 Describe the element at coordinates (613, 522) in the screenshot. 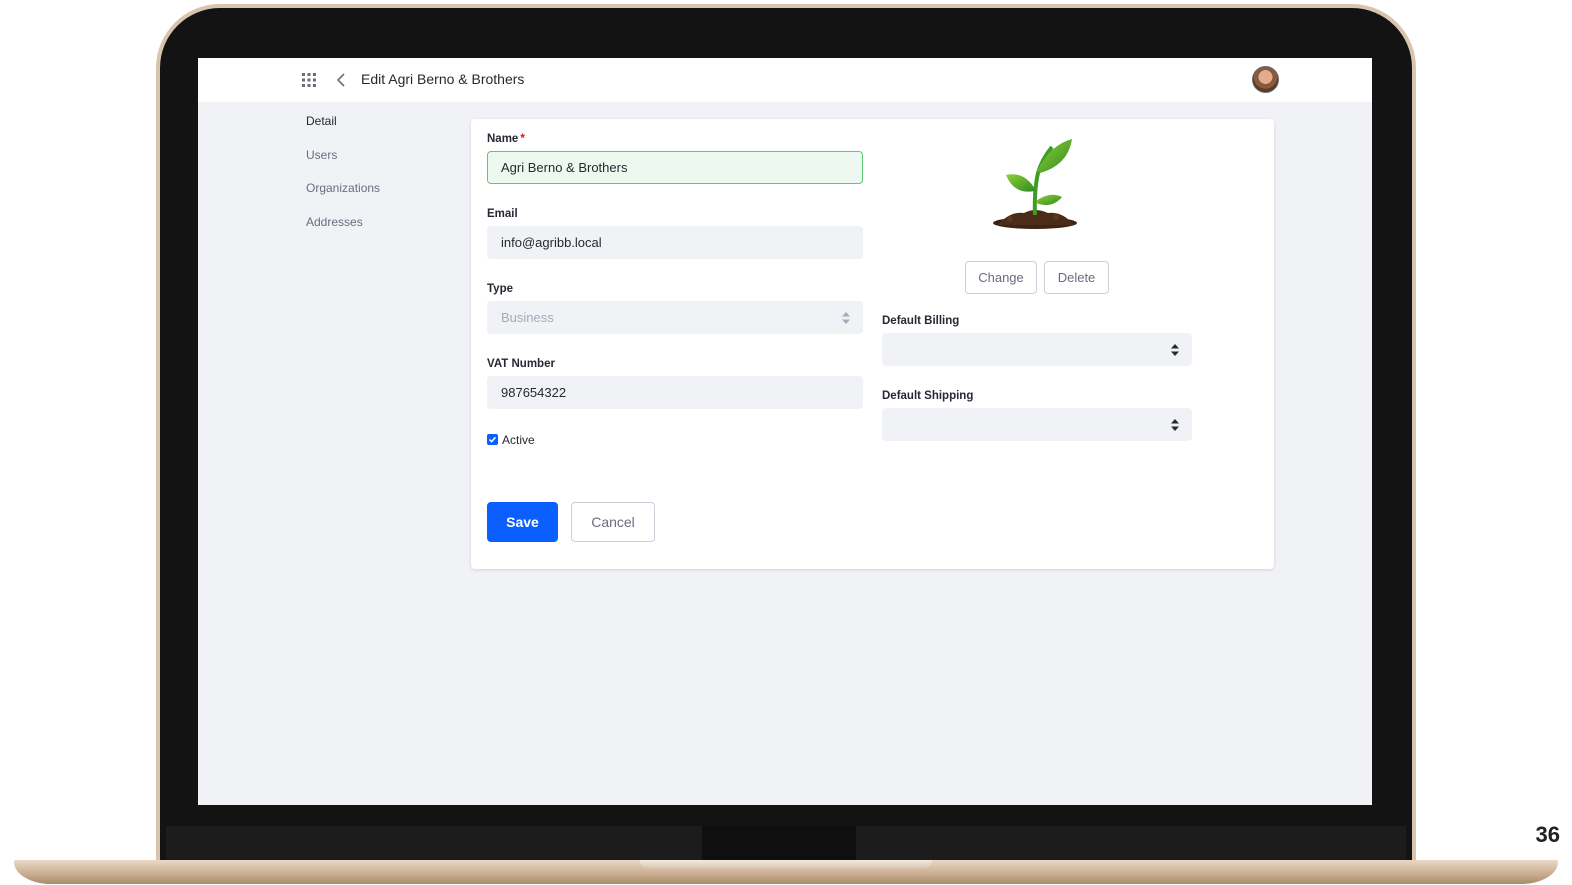

I see `cancel-button: Cancel` at that location.